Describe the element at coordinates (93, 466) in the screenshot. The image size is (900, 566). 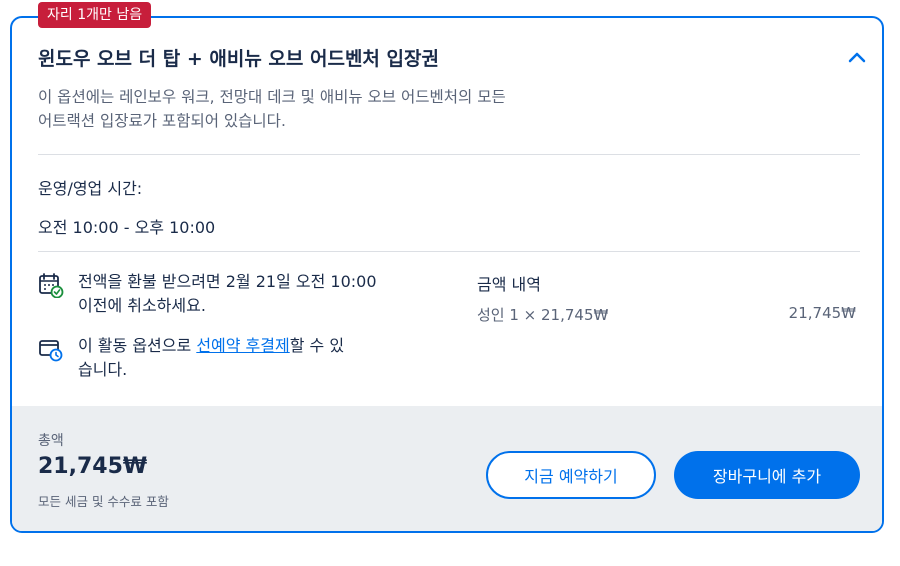
I see `total-amount: 21,745₩` at that location.